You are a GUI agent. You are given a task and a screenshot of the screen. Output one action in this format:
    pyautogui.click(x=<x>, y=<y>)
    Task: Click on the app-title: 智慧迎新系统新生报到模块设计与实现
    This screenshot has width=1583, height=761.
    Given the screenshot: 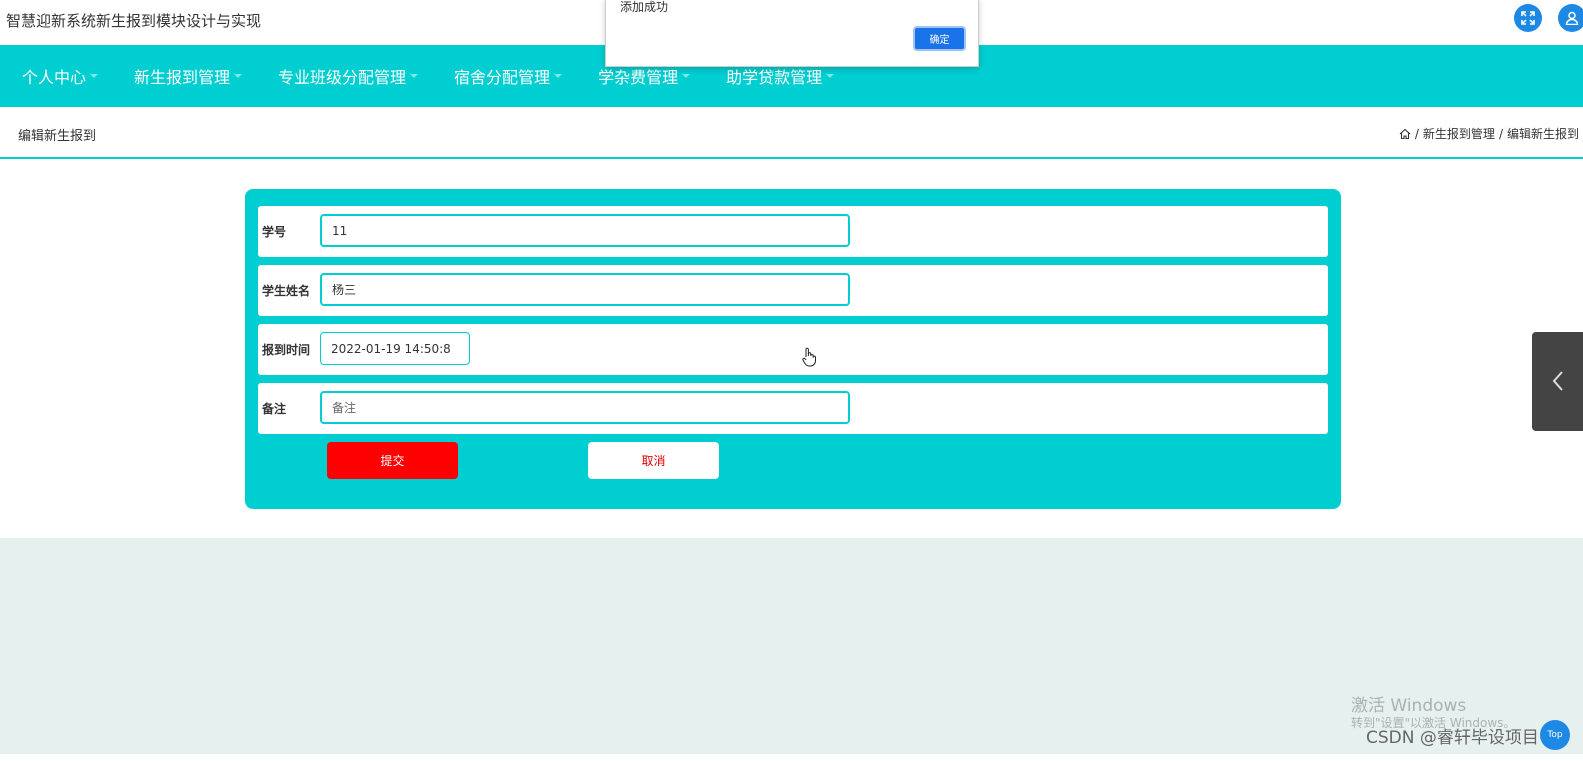 What is the action you would take?
    pyautogui.click(x=134, y=21)
    